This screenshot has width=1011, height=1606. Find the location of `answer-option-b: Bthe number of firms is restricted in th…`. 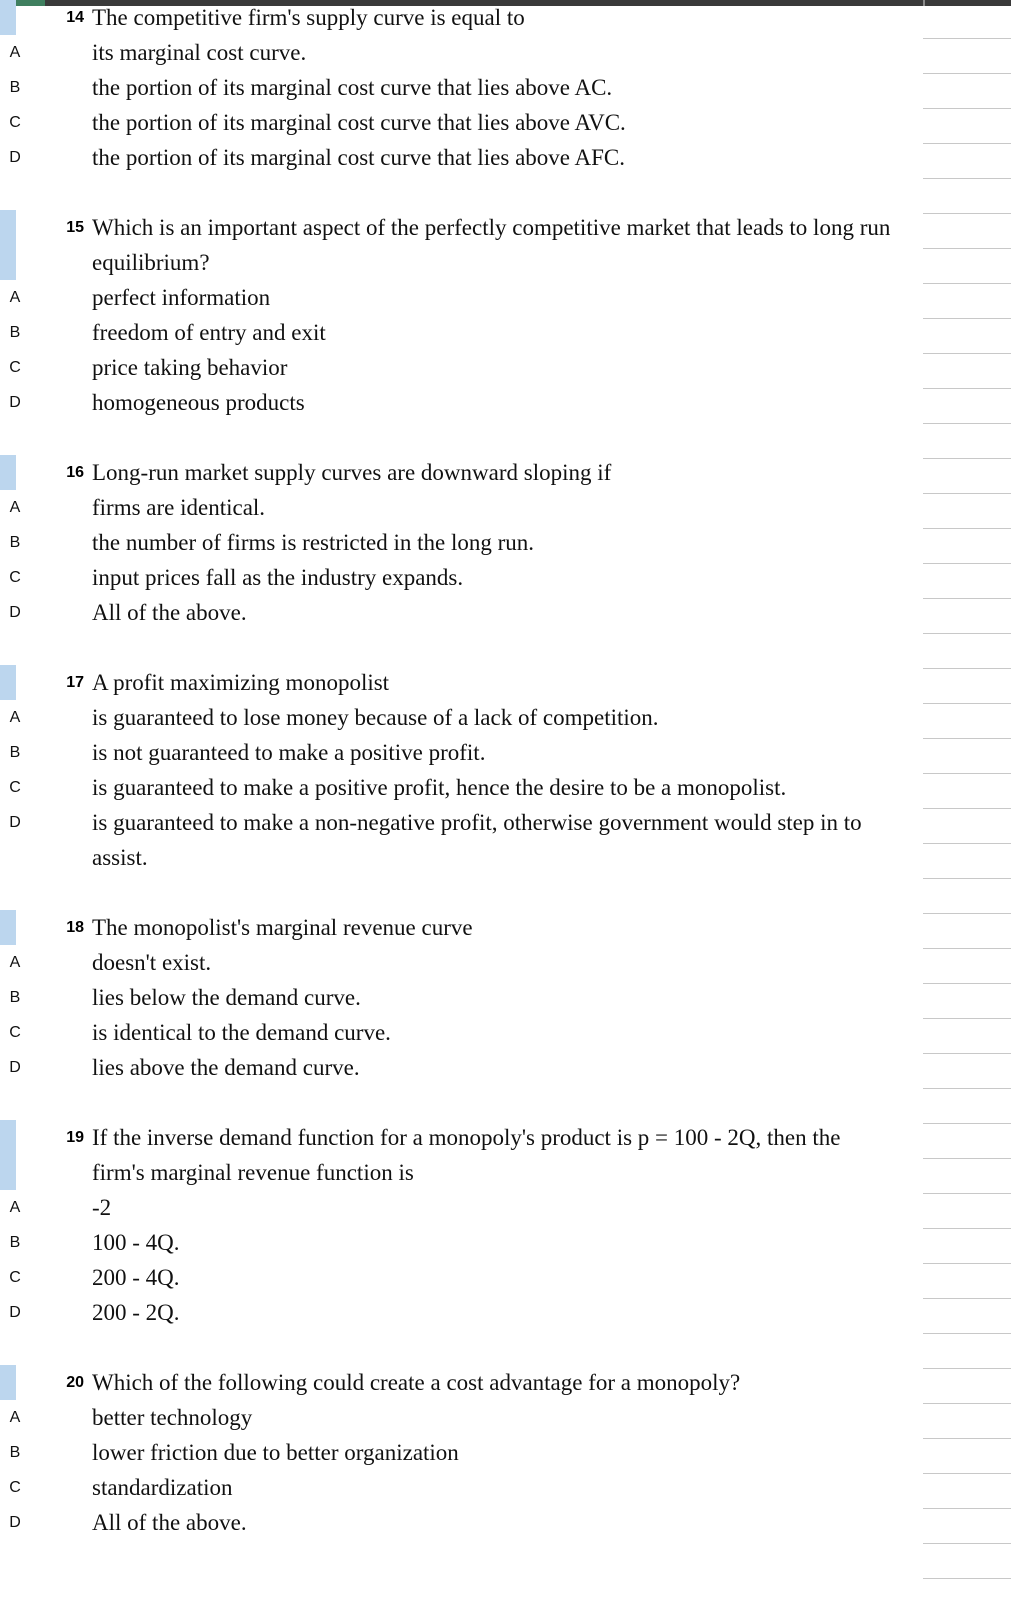

answer-option-b: Bthe number of firms is restricted in th… is located at coordinates (461, 542).